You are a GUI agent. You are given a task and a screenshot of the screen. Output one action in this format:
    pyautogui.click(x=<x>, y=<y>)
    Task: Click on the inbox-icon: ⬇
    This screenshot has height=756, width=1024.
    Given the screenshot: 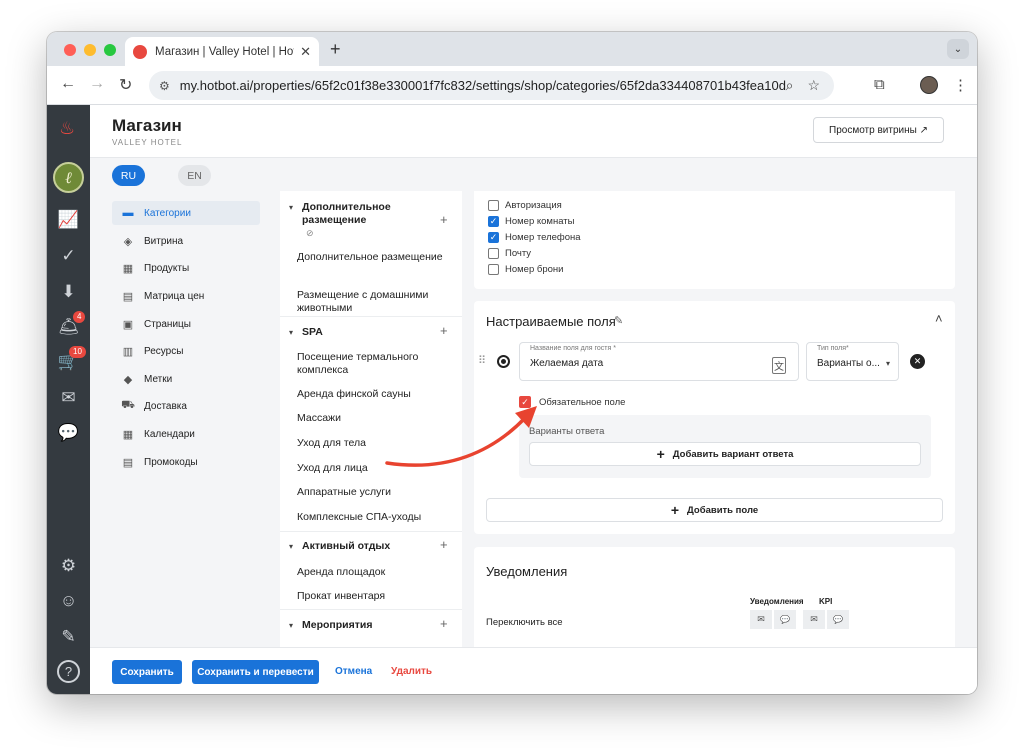 What is the action you would take?
    pyautogui.click(x=68, y=291)
    